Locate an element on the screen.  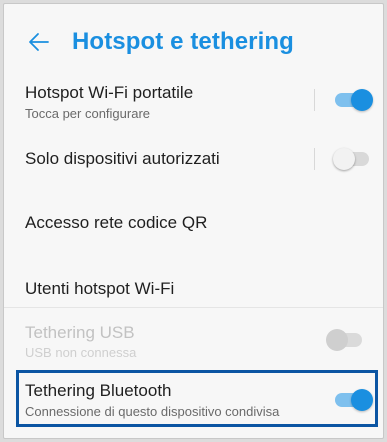
back-arrow-icon is located at coordinates (39, 42).